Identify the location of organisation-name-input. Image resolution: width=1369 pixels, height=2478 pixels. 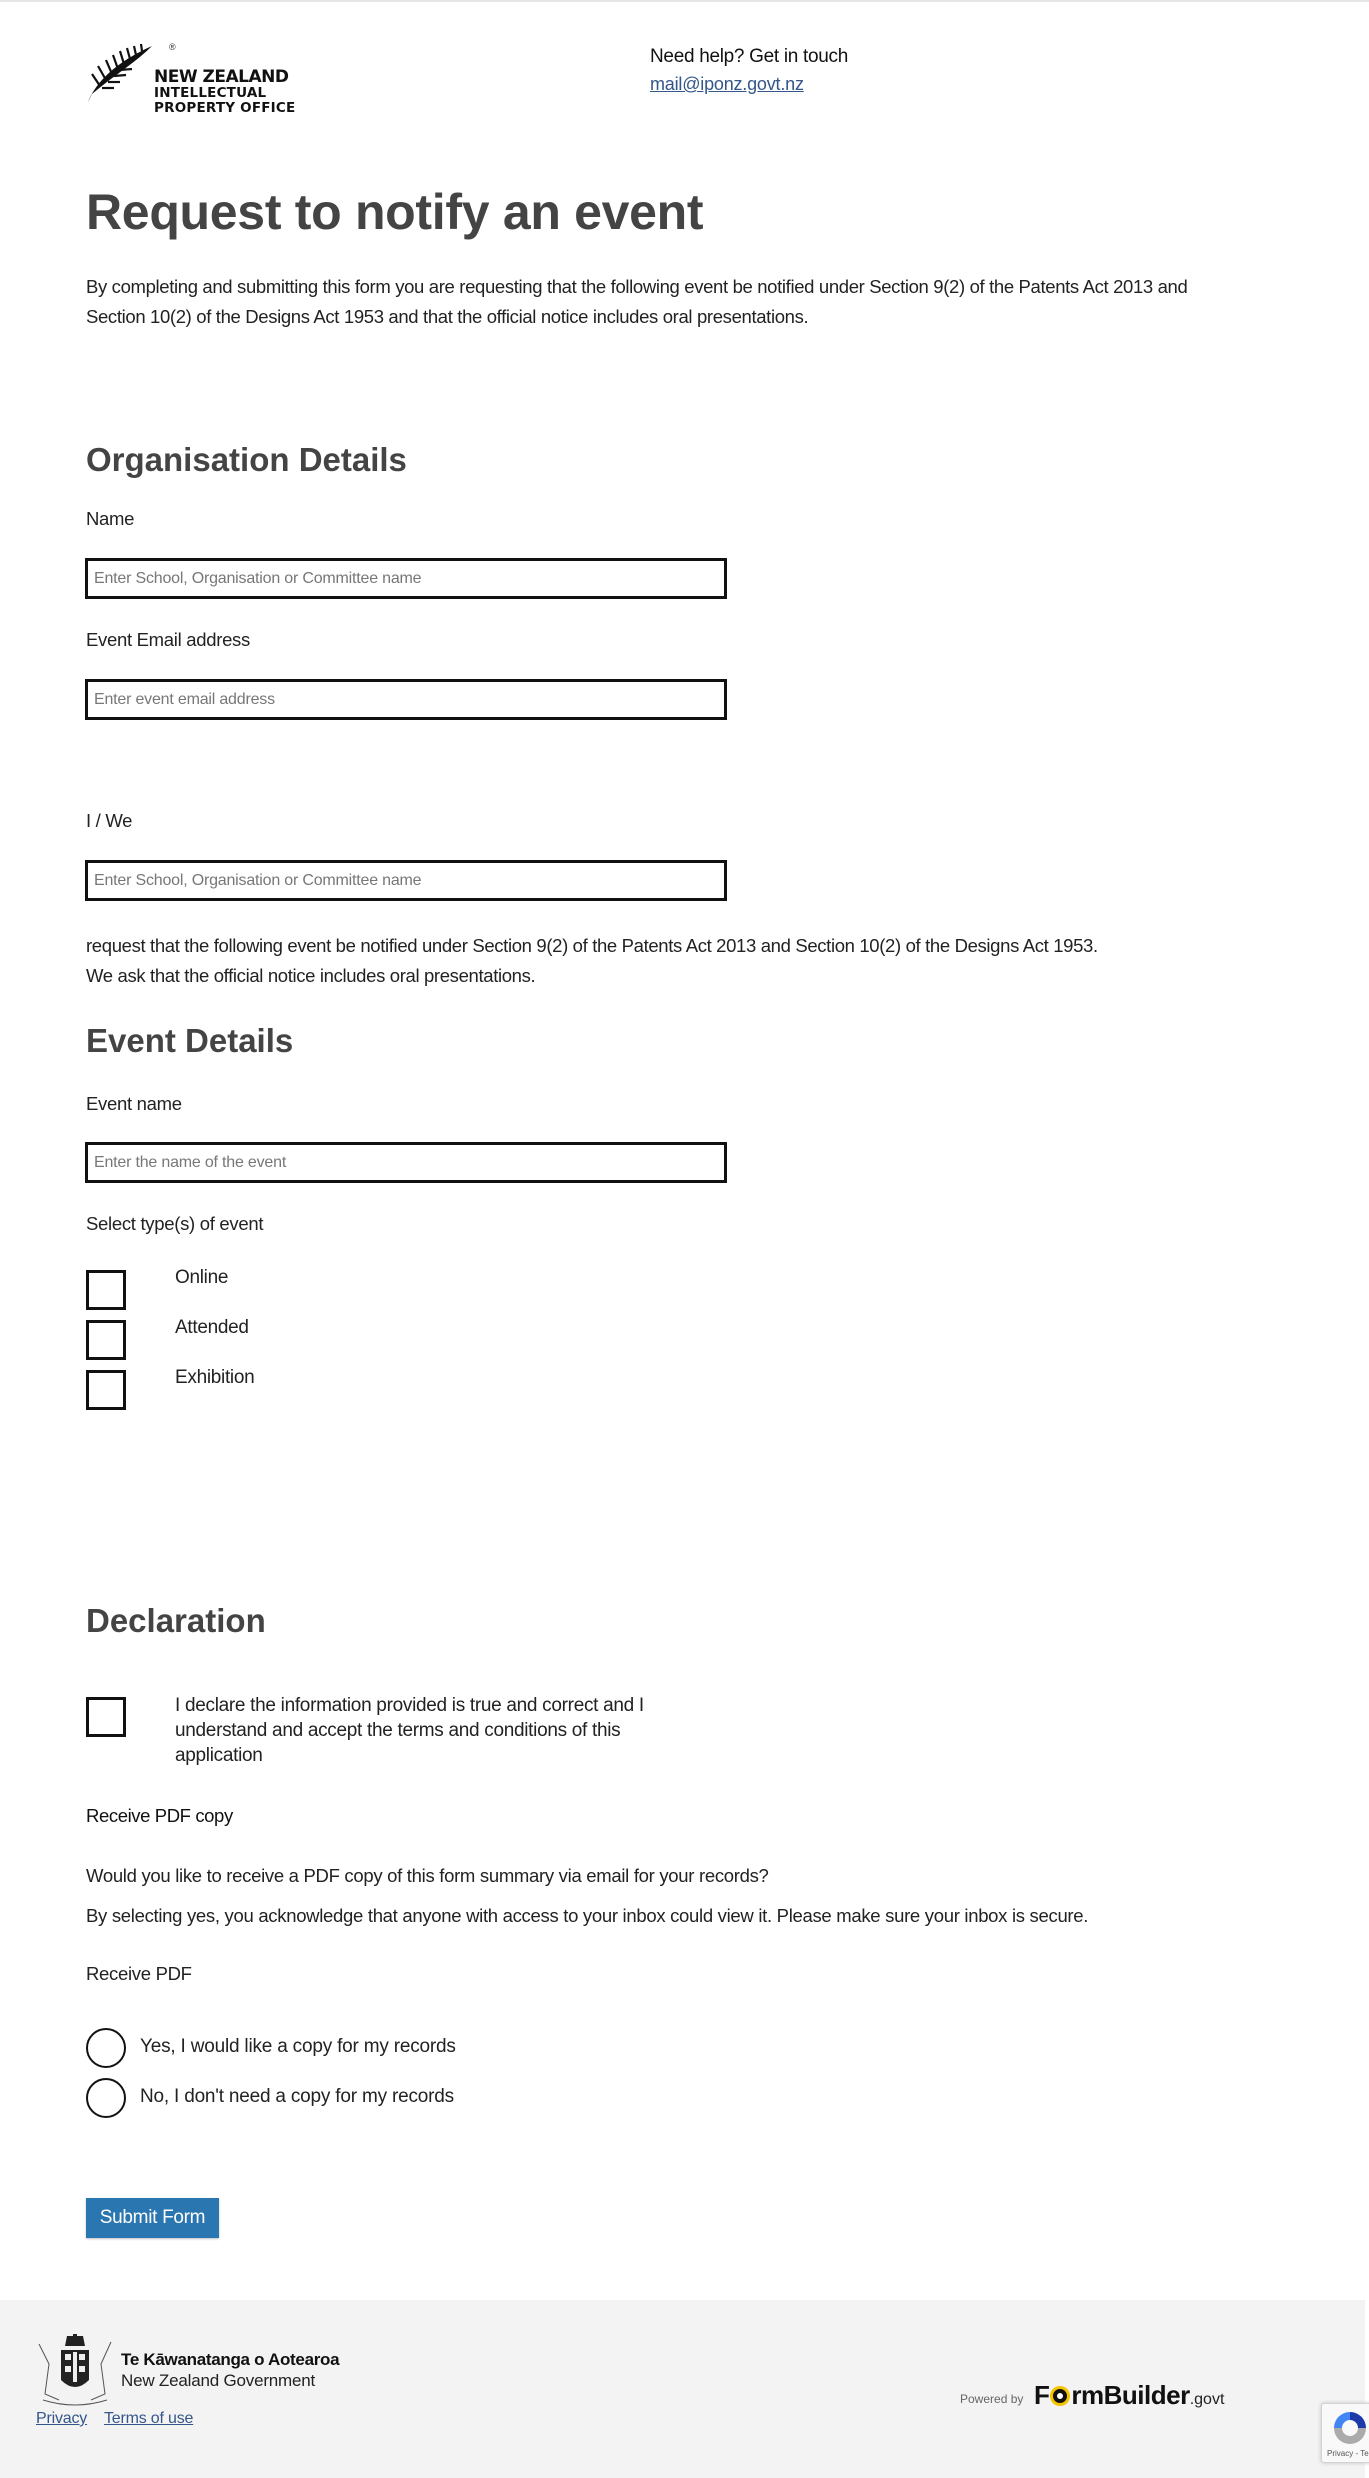
(406, 578).